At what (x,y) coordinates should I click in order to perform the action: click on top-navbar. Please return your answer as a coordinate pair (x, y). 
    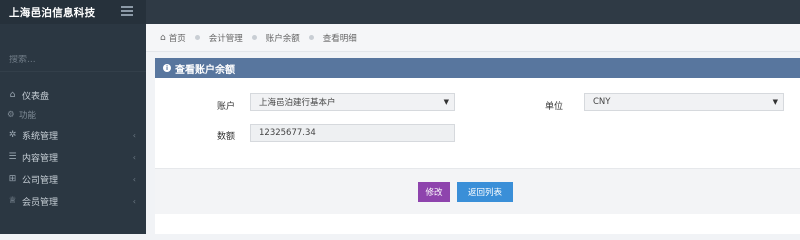
    Looking at the image, I should click on (473, 12).